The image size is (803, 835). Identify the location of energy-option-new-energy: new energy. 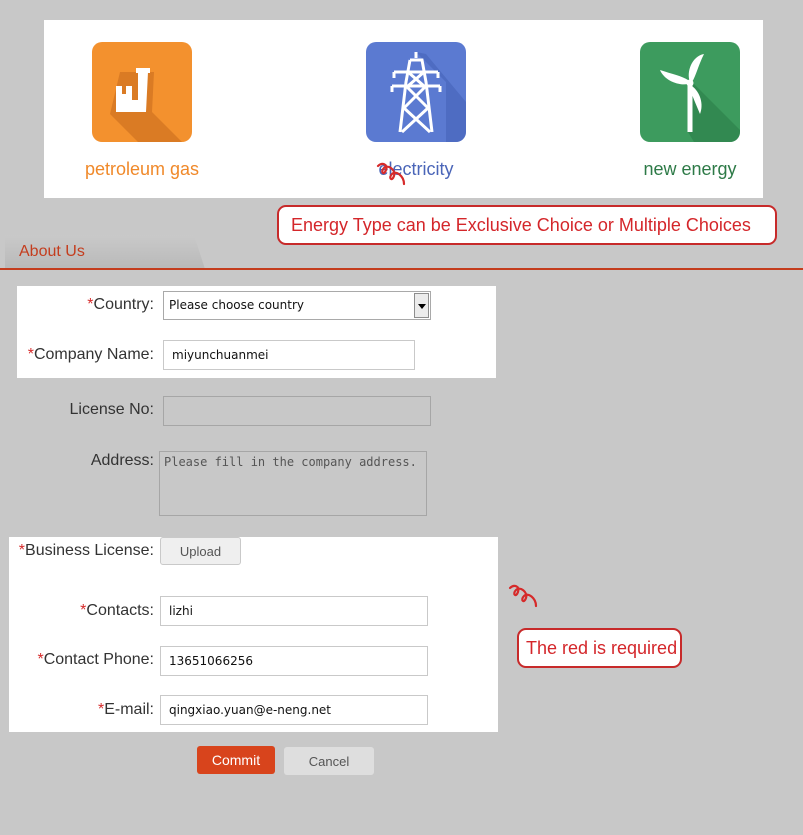
(690, 111).